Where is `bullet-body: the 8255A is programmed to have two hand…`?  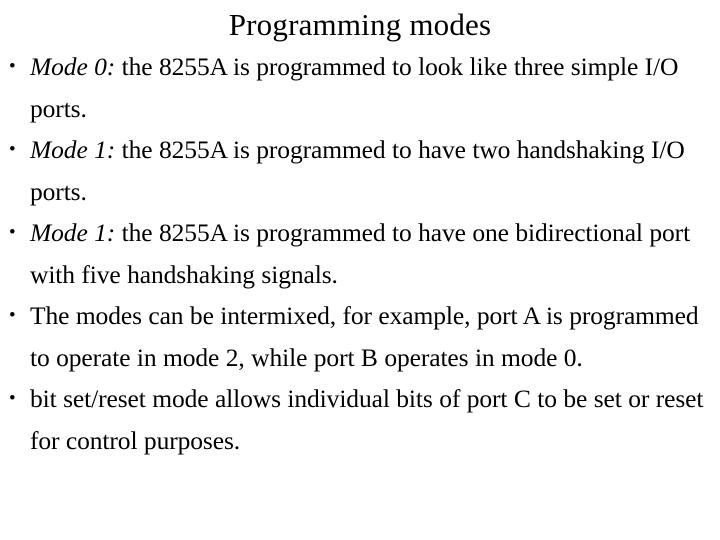 bullet-body: the 8255A is programmed to have two hand… is located at coordinates (357, 170).